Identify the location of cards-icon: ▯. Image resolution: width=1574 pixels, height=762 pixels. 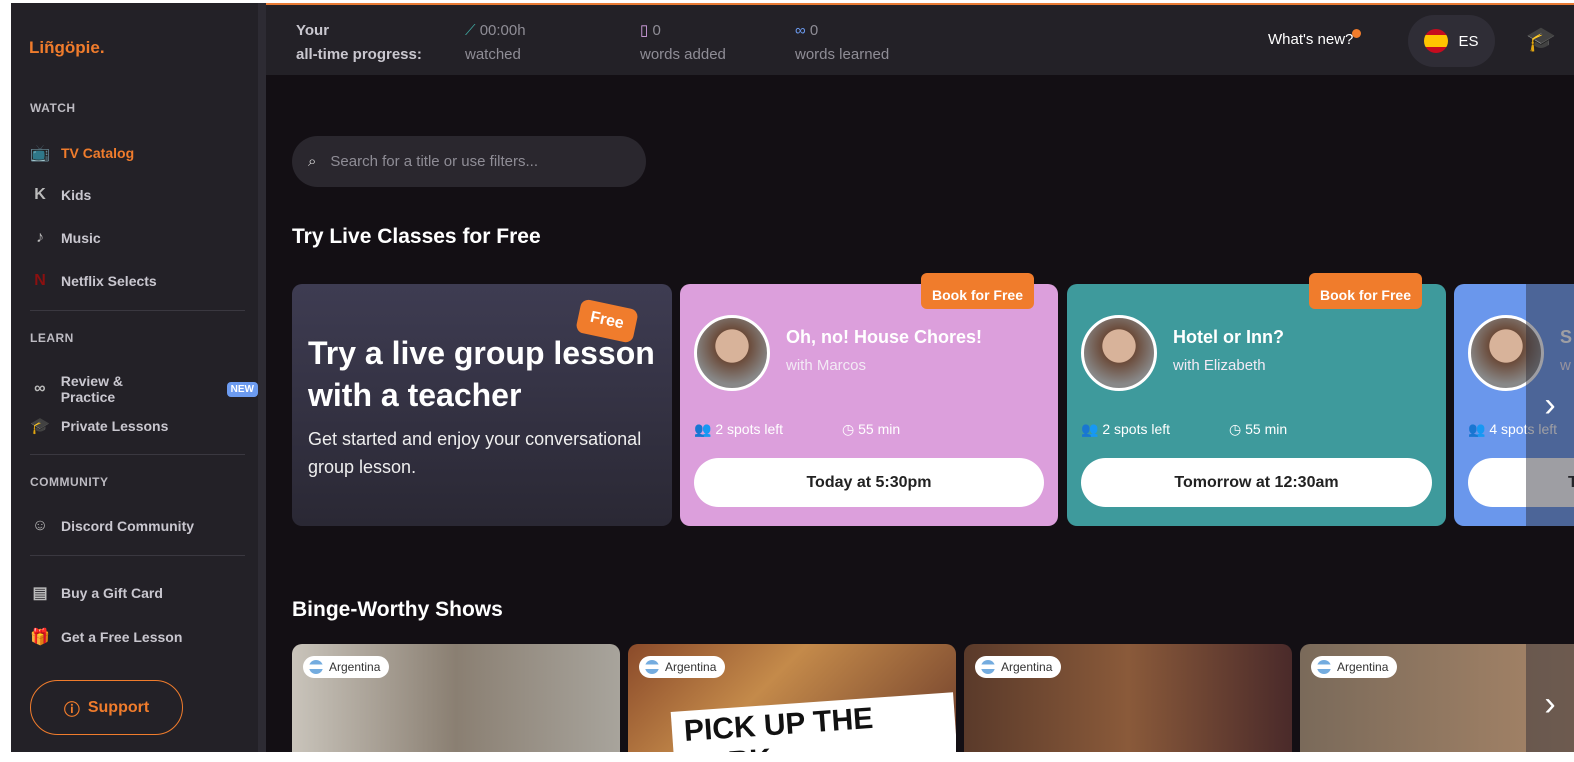
(644, 30).